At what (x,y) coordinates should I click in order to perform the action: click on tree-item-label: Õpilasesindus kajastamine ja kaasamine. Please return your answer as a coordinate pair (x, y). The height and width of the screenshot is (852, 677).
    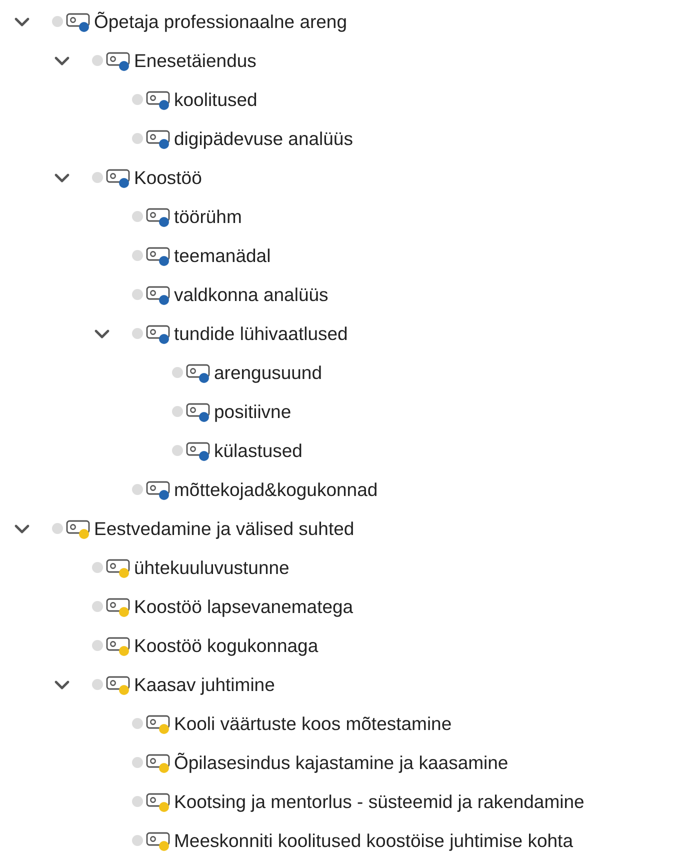
    Looking at the image, I should click on (341, 763).